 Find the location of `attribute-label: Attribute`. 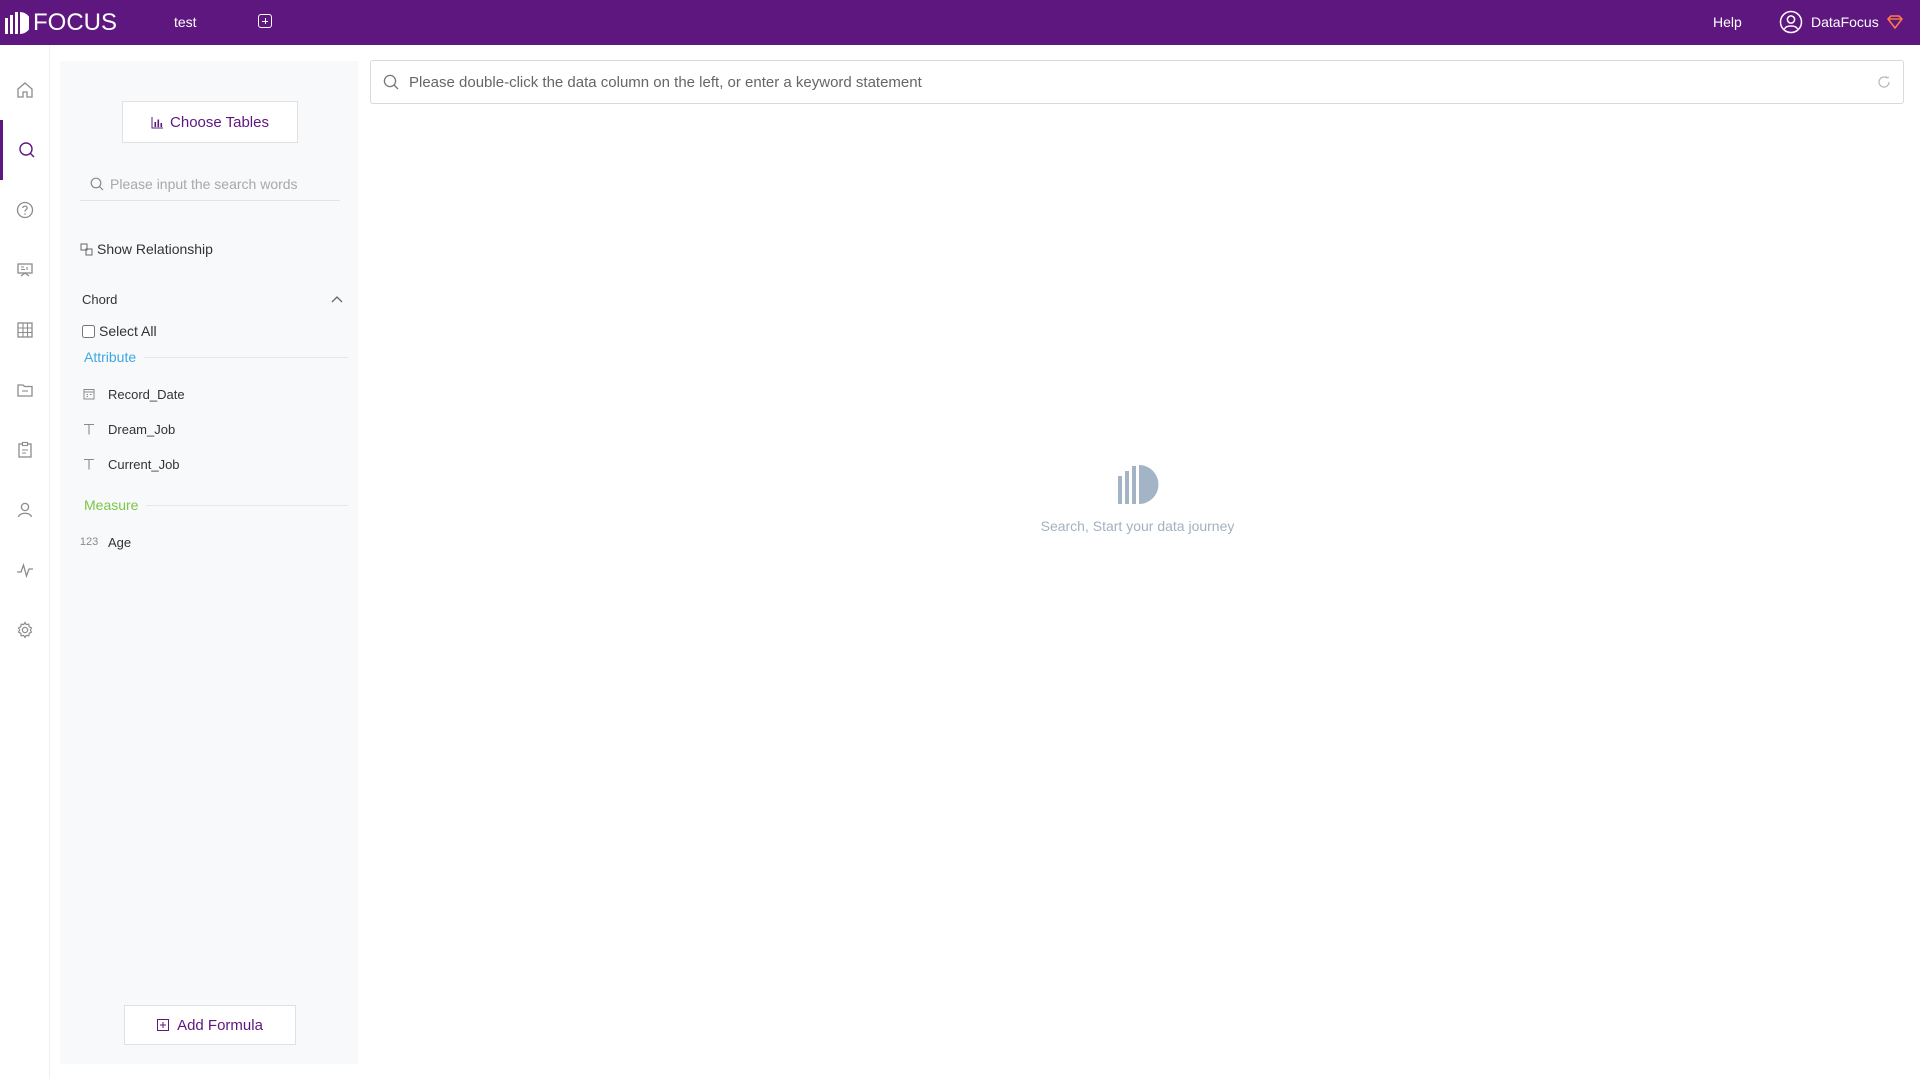

attribute-label: Attribute is located at coordinates (110, 357).